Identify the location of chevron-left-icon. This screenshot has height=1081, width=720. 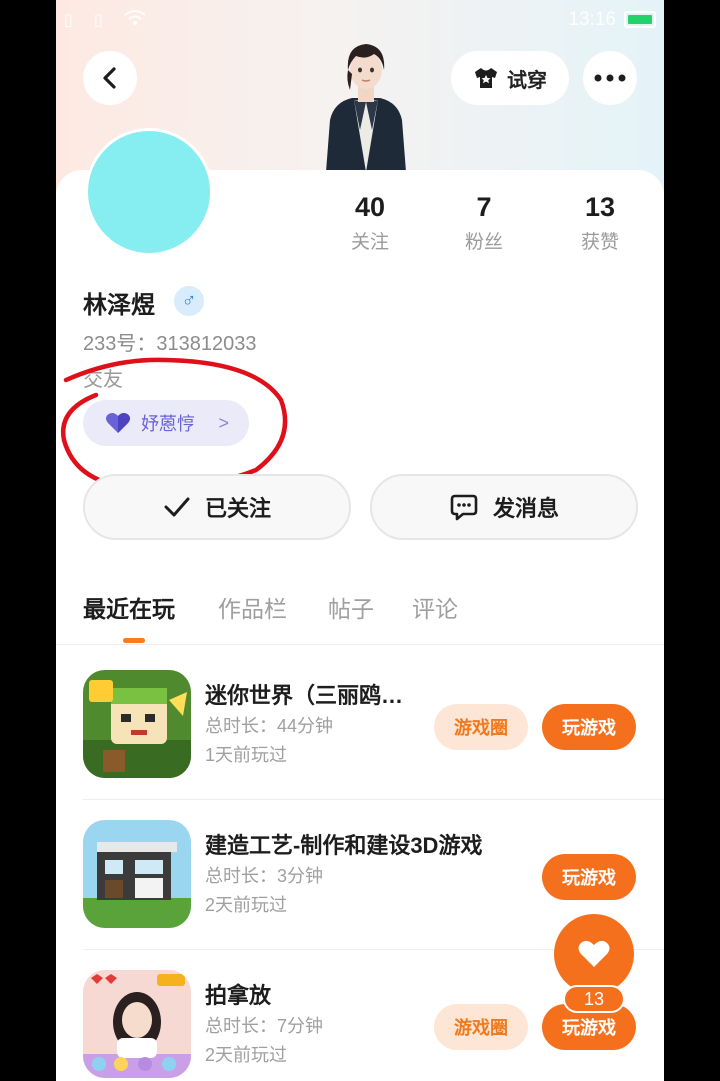
(109, 78).